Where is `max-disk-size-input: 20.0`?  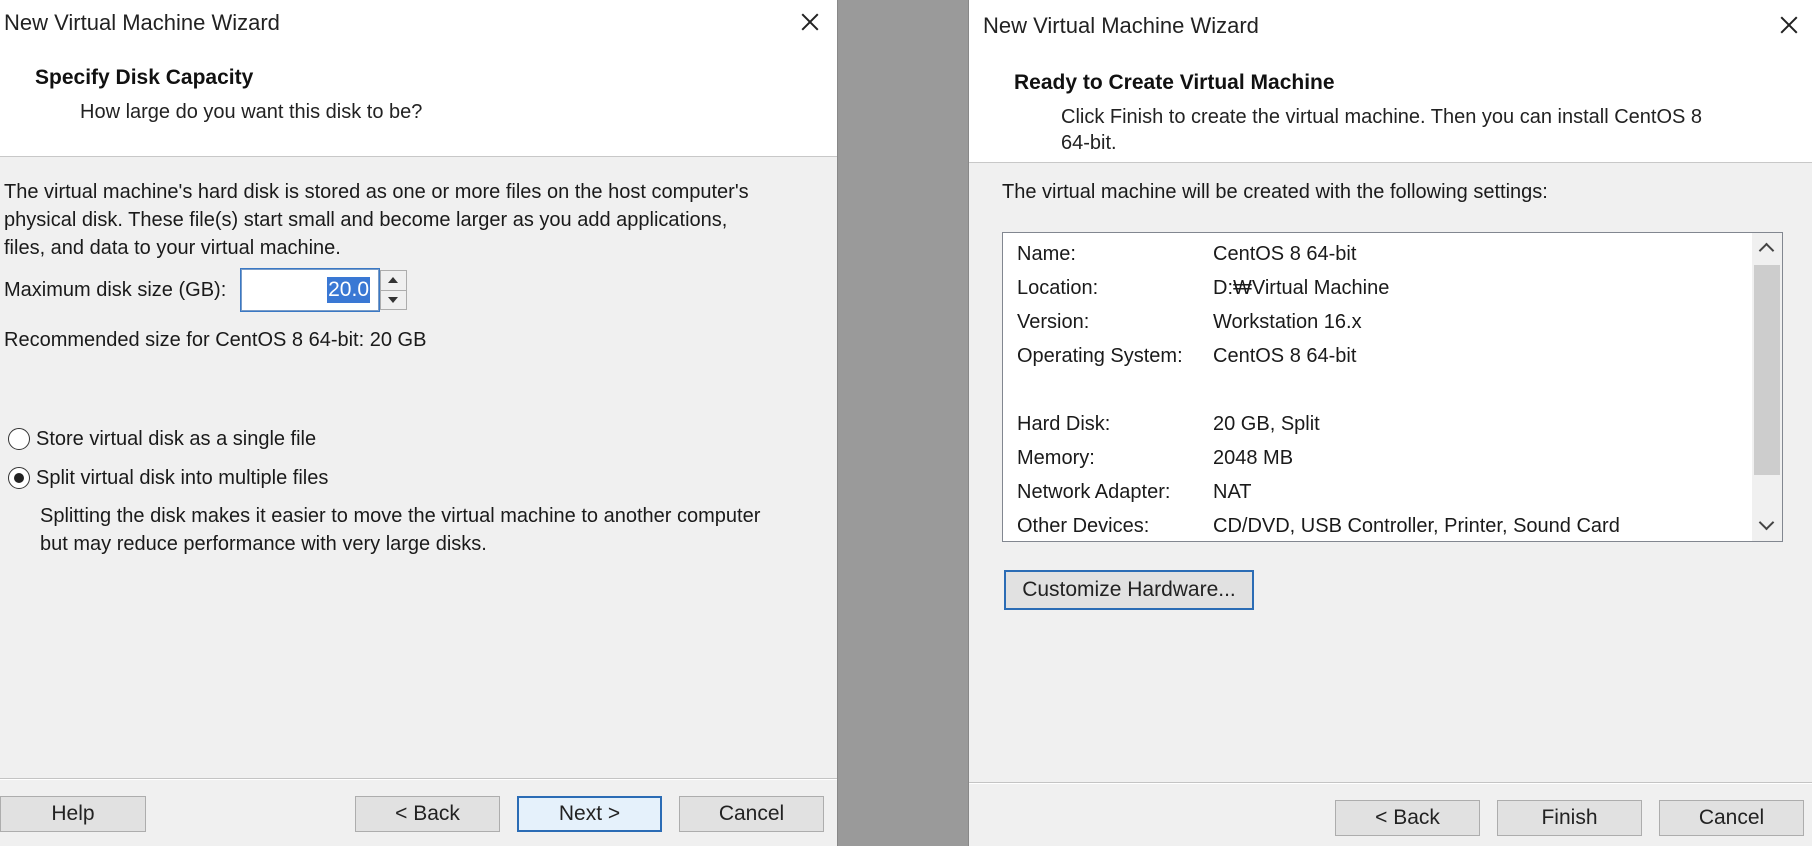
max-disk-size-input: 20.0 is located at coordinates (310, 290).